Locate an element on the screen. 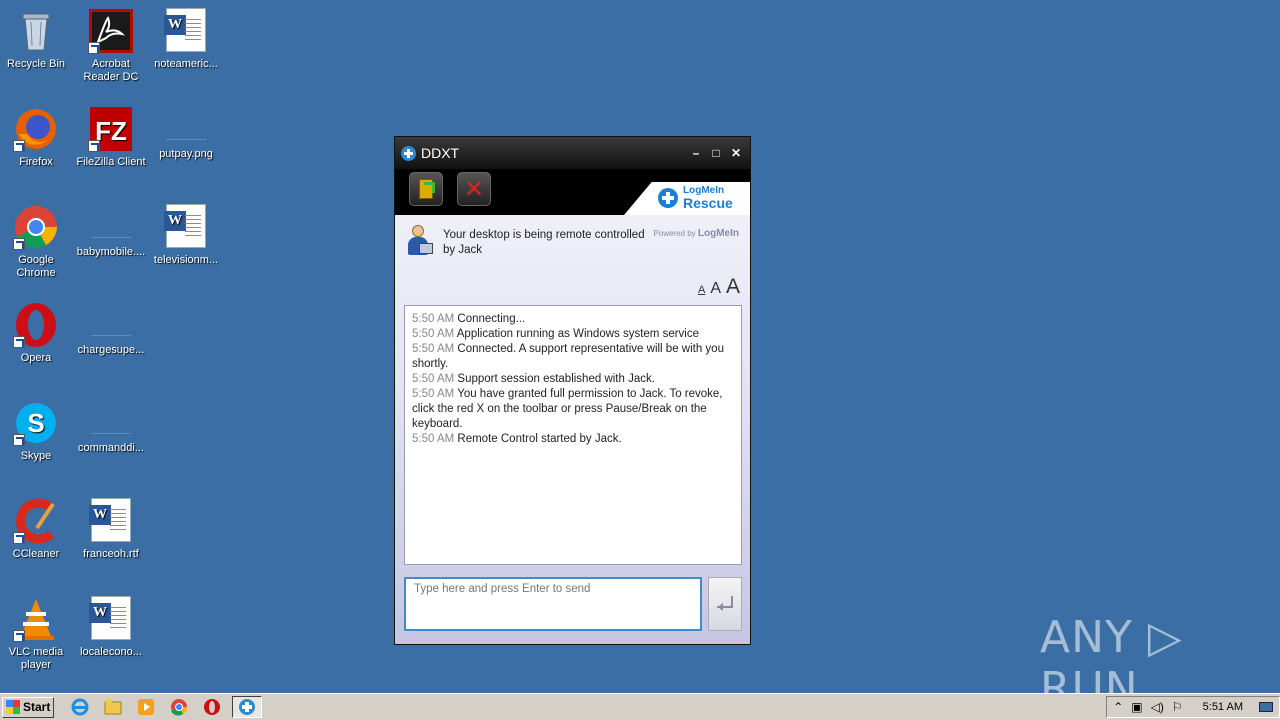  brand-bottom-text: Rescue is located at coordinates (708, 203).